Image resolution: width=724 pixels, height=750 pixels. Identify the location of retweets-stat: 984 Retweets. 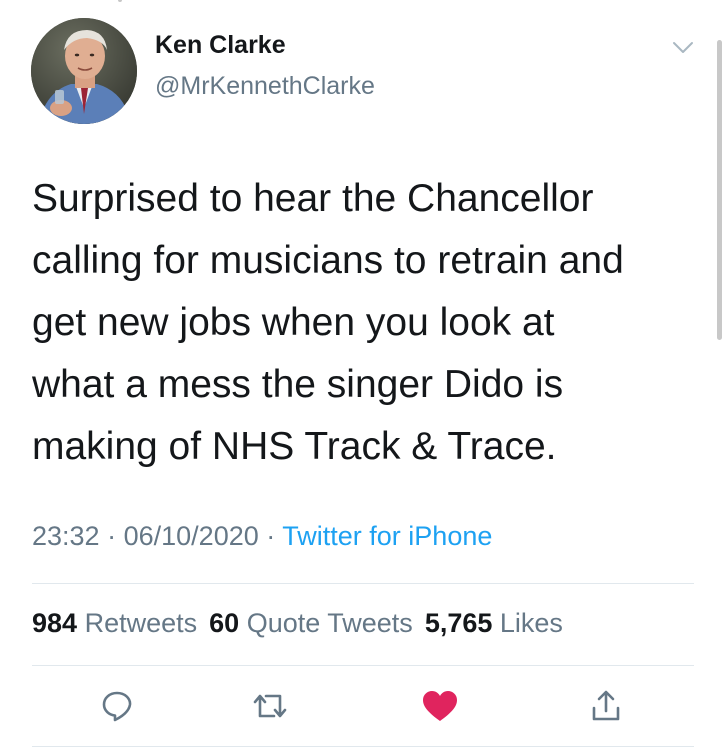
(114, 623).